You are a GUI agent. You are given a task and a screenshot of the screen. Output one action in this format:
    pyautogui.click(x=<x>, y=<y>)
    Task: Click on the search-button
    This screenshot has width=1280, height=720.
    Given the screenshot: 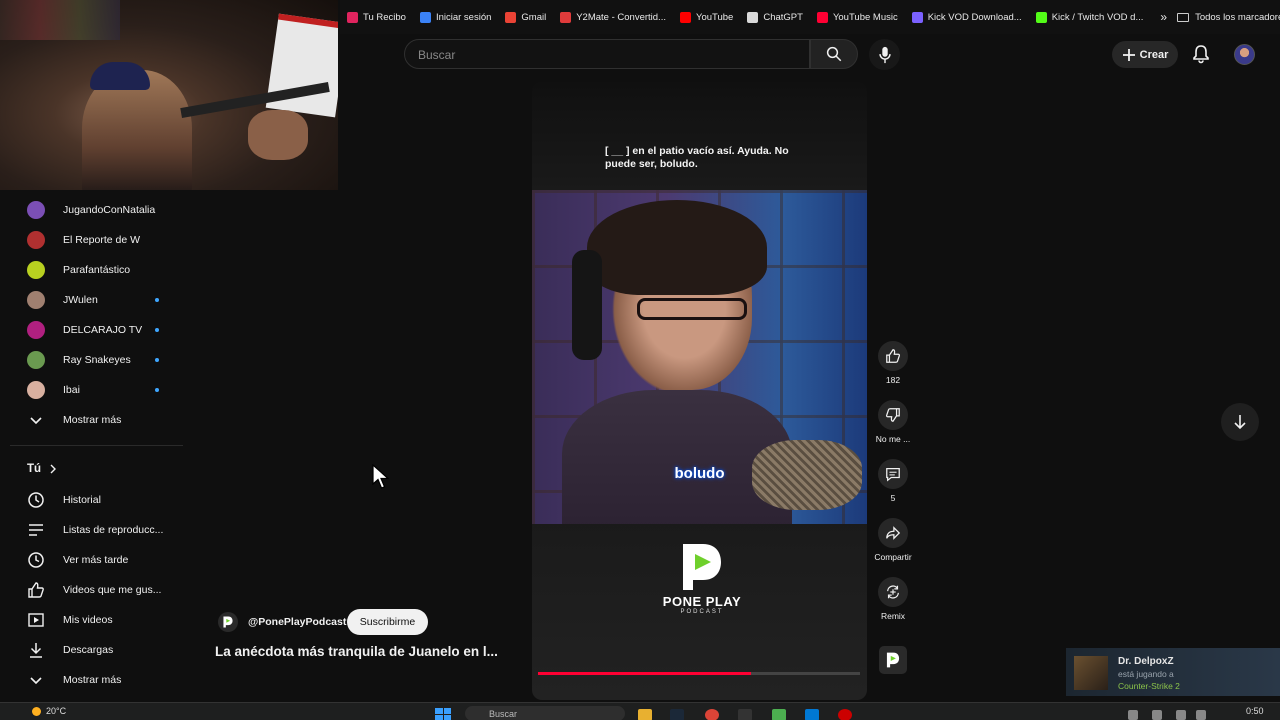 What is the action you would take?
    pyautogui.click(x=834, y=54)
    